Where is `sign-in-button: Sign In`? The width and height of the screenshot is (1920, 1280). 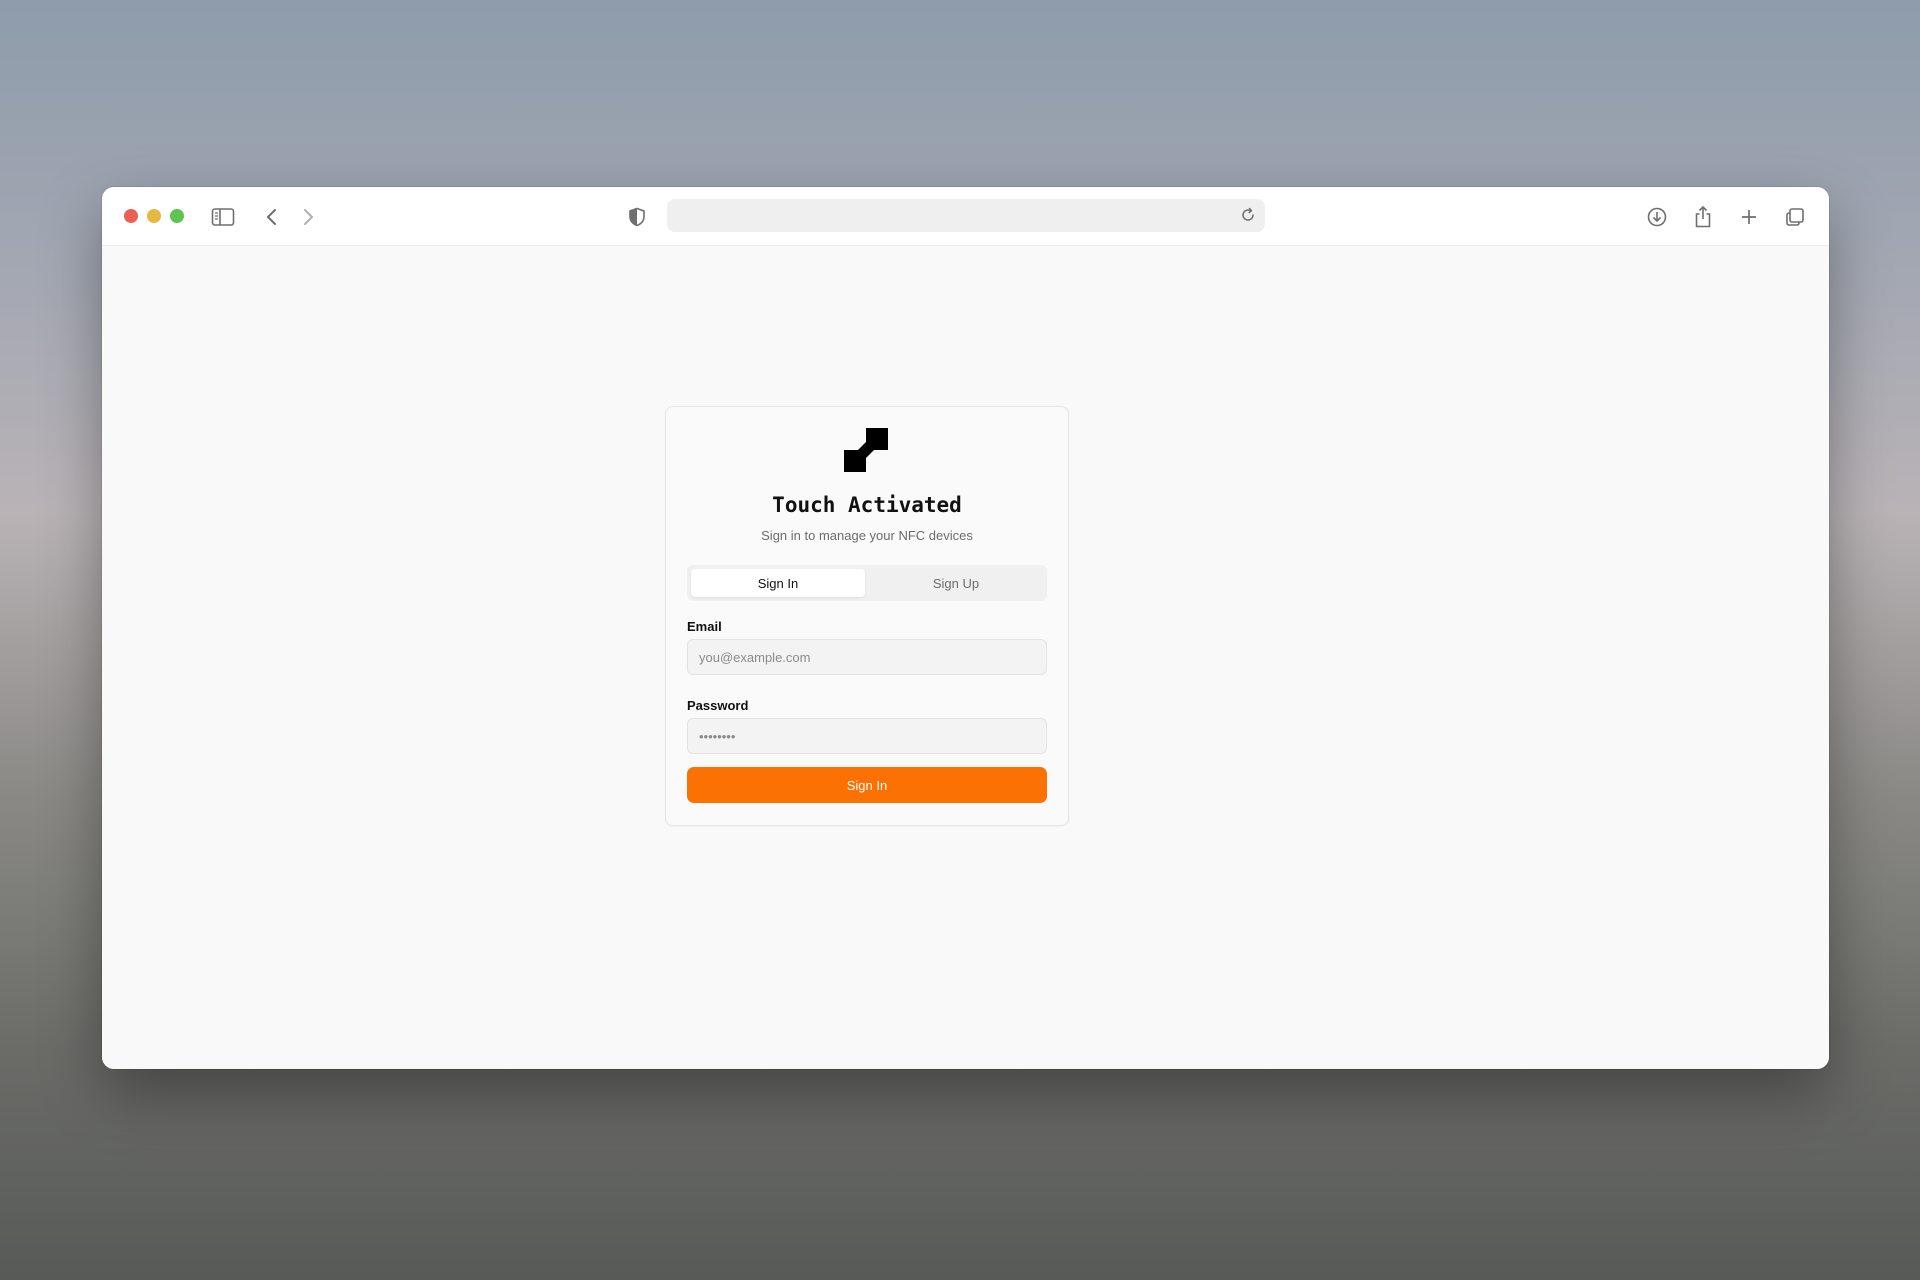
sign-in-button: Sign In is located at coordinates (867, 785).